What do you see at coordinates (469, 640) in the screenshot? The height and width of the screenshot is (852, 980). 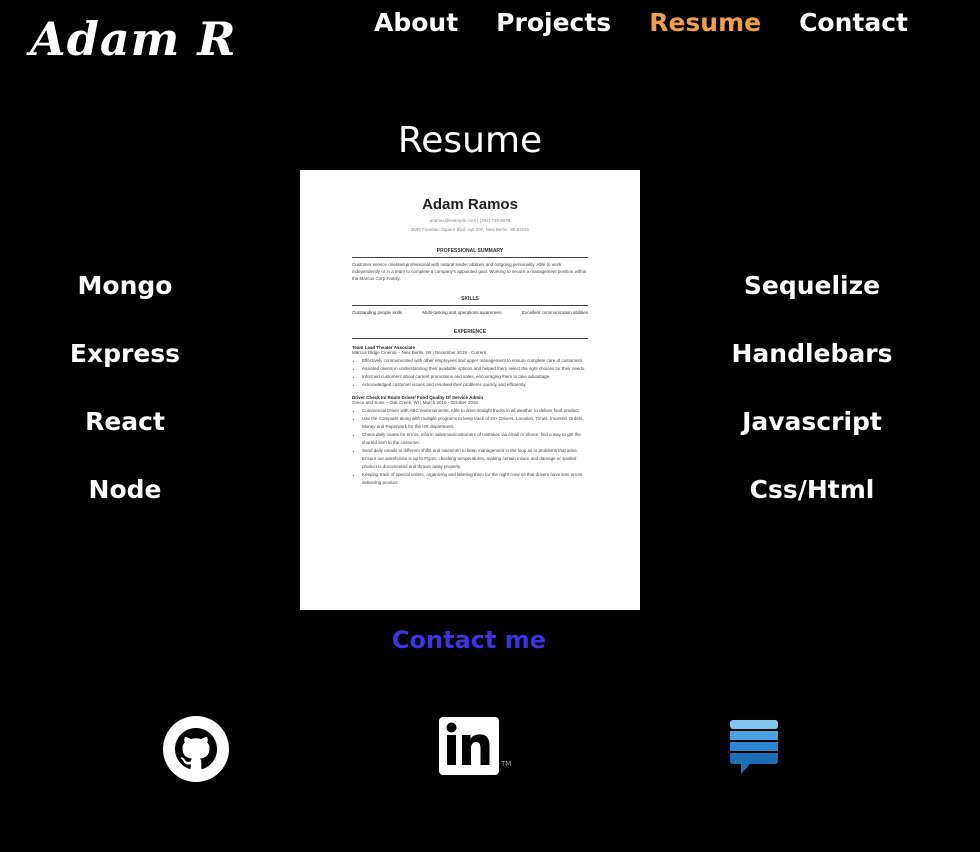 I see `contact-me-link: Contact me` at bounding box center [469, 640].